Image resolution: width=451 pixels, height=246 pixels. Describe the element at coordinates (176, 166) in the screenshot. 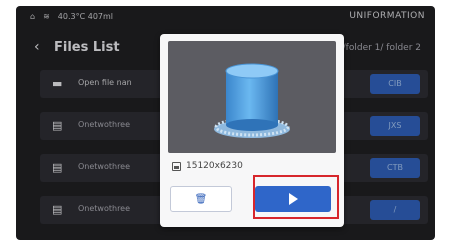

I see `image-icon` at that location.